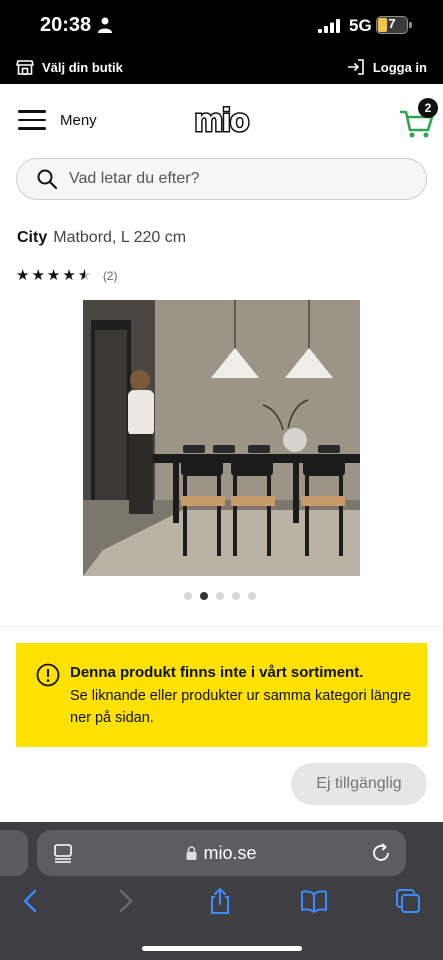 This screenshot has height=960, width=443. What do you see at coordinates (410, 25) in the screenshot?
I see `battery-tip` at bounding box center [410, 25].